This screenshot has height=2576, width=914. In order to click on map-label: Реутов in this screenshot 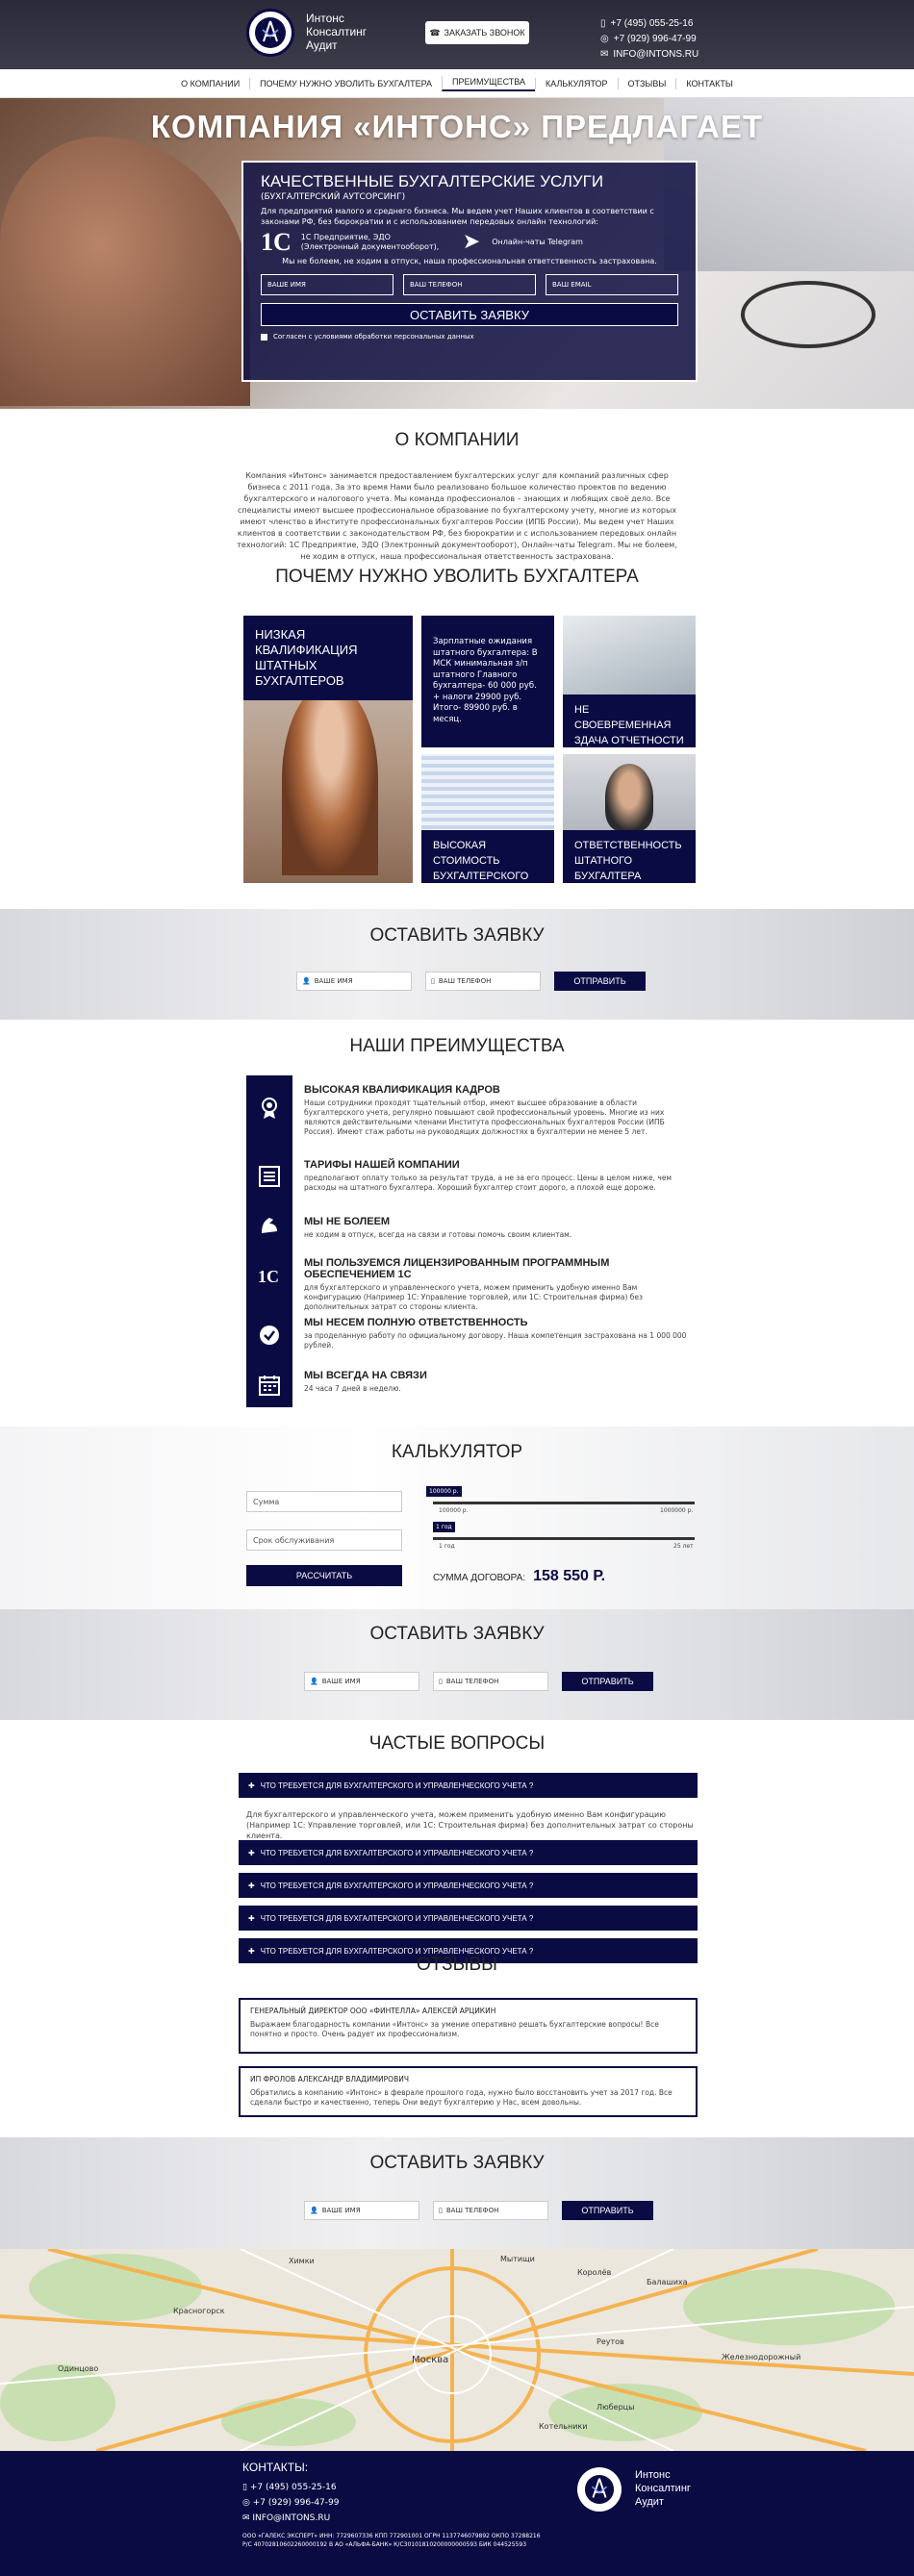, I will do `click(610, 2341)`.